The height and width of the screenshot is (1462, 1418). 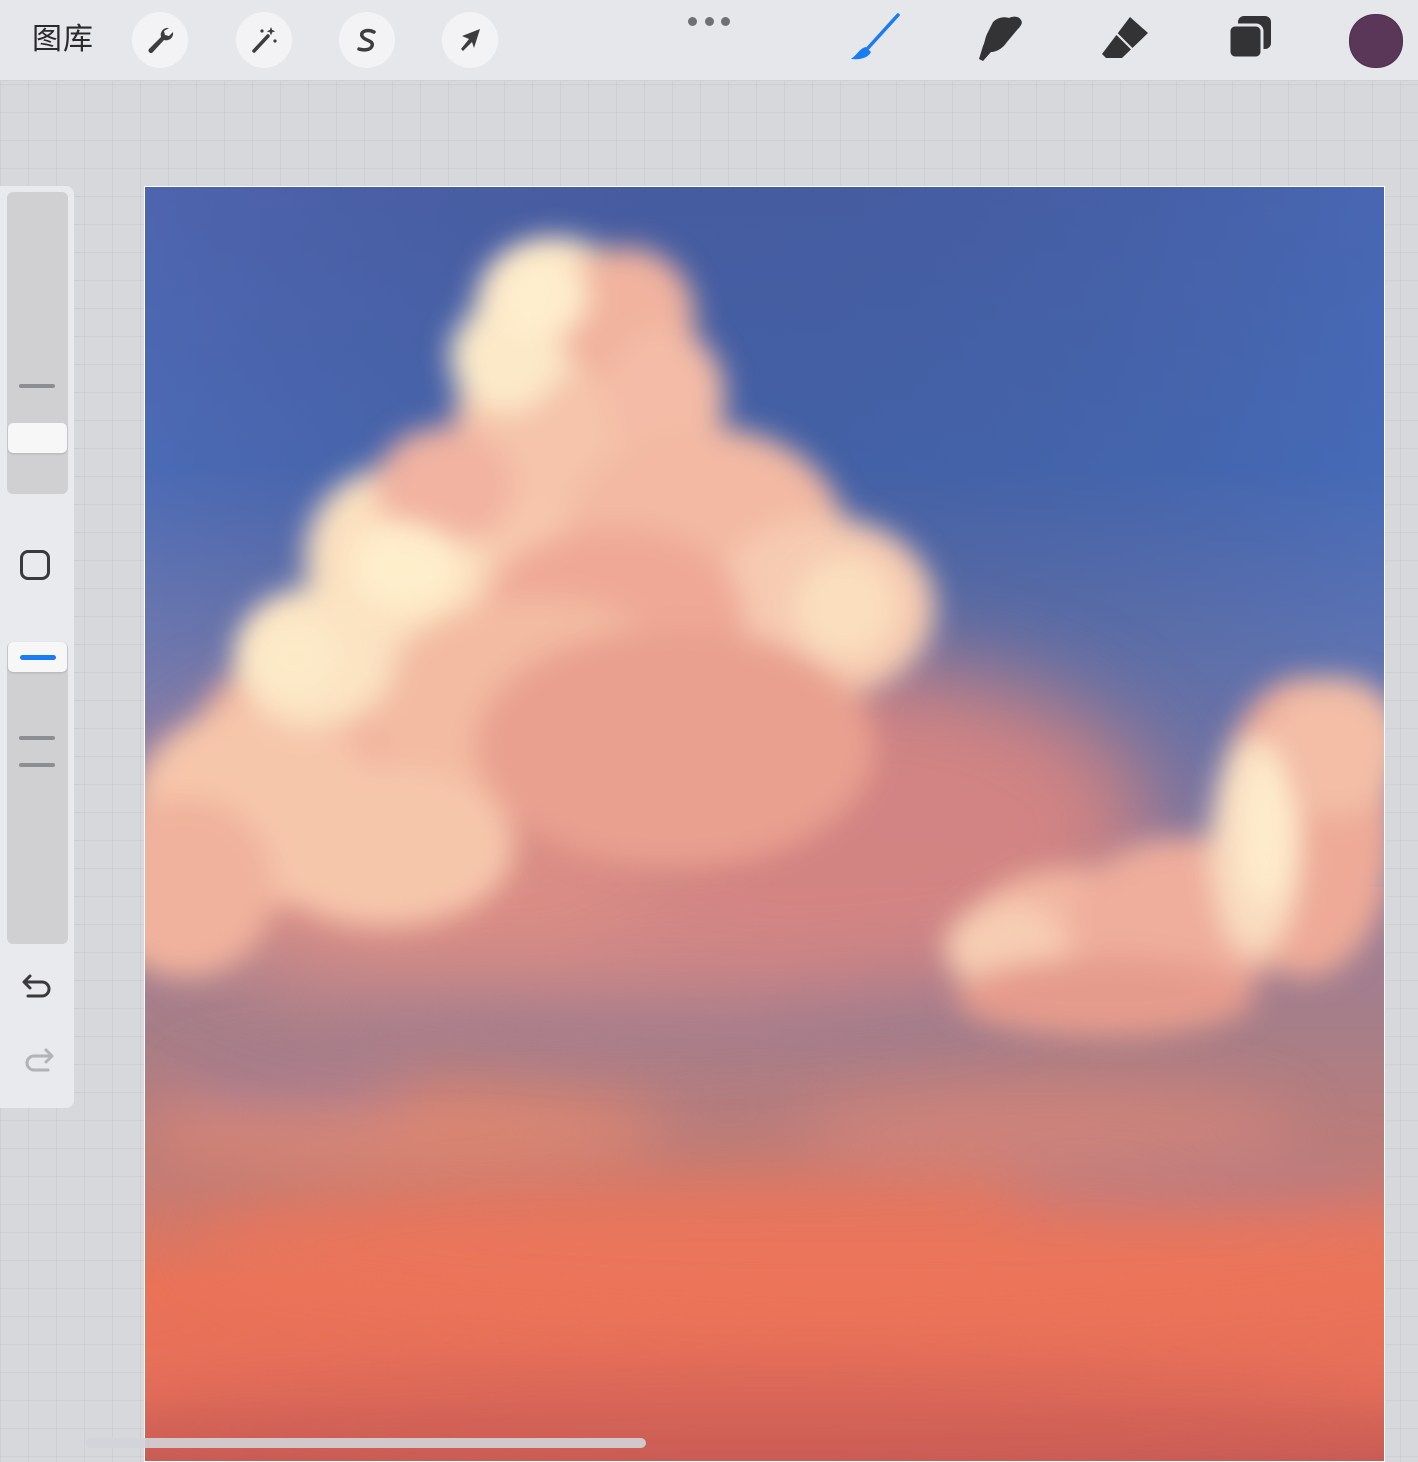 What do you see at coordinates (37, 386) in the screenshot?
I see `size-tick` at bounding box center [37, 386].